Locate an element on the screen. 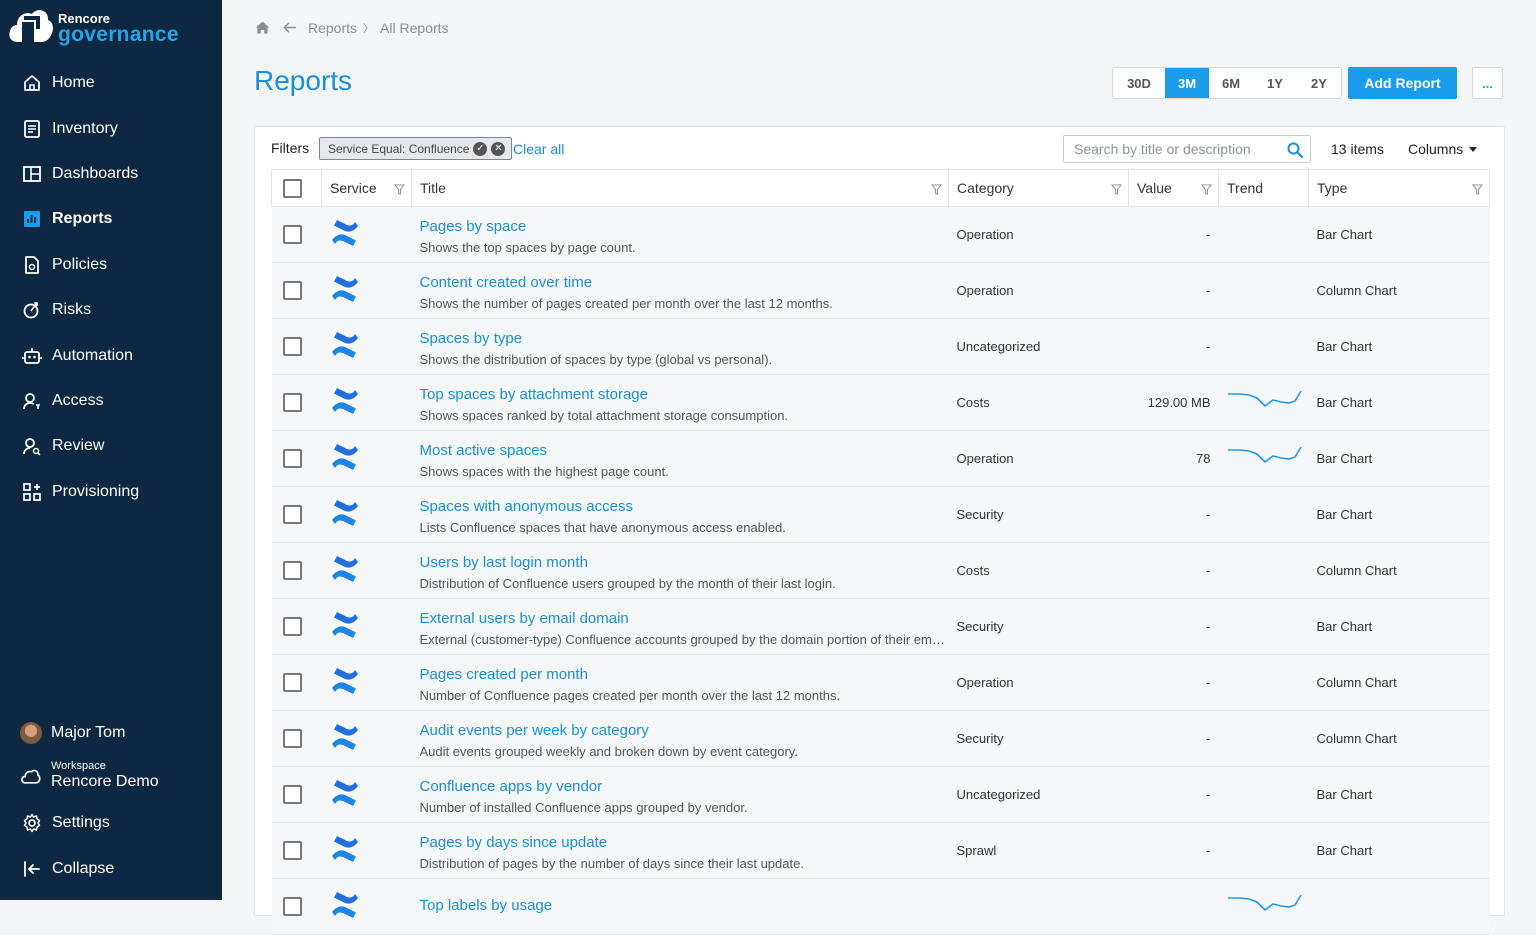  report-title-link: Spaces with anonymous access is located at coordinates (684, 506).